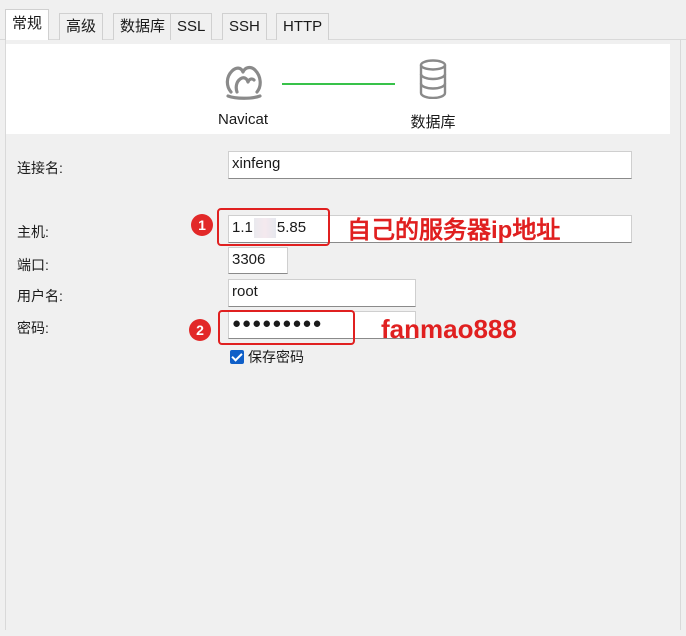  Describe the element at coordinates (27, 25) in the screenshot. I see `tab-general: 常规` at that location.